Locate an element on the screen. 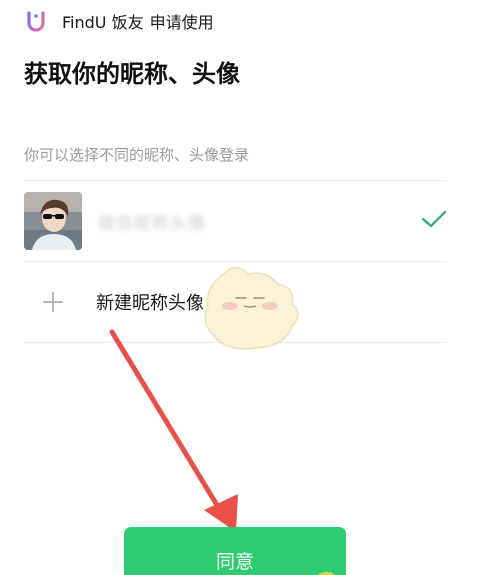  app-name: FindU 饭友 is located at coordinates (103, 22).